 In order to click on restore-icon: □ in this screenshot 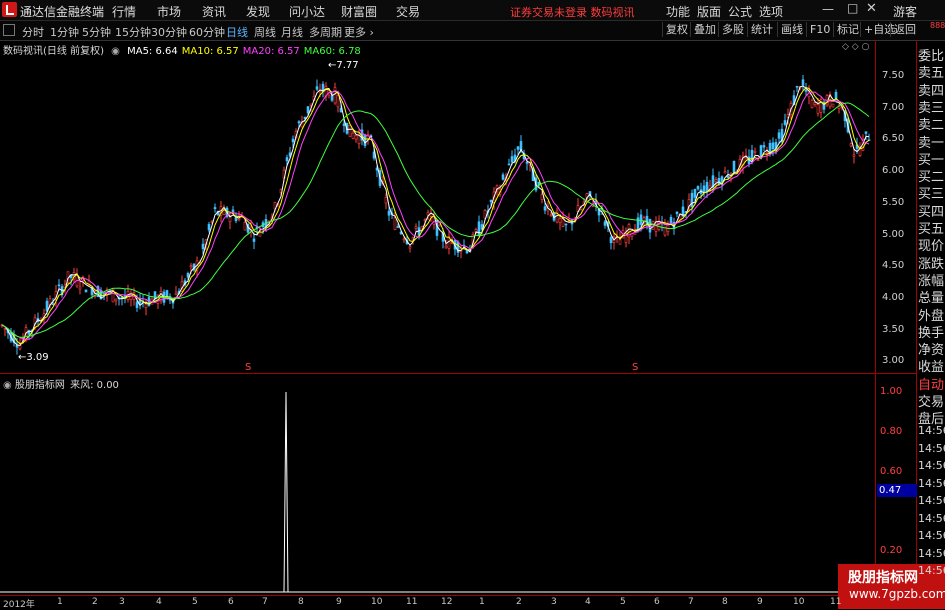, I will do `click(852, 8)`.